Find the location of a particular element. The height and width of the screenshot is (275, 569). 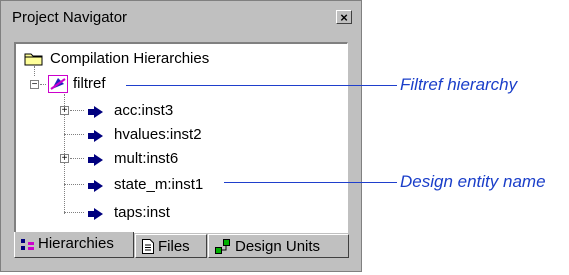

title-bar: Project Navigator × is located at coordinates (181, 17).